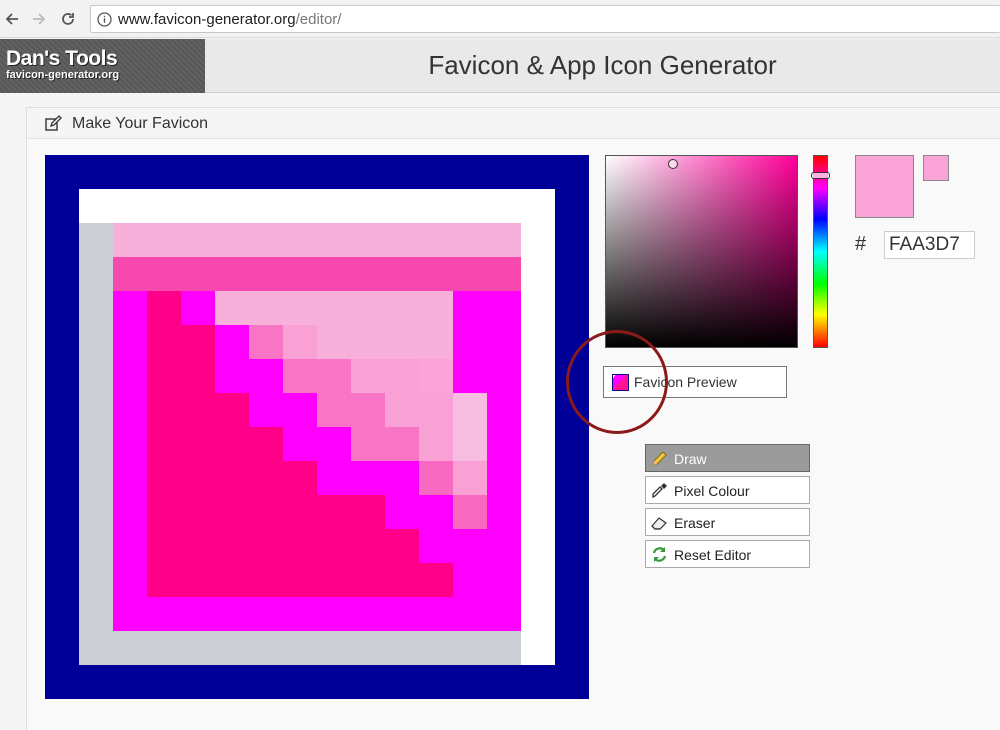  Describe the element at coordinates (727, 522) in the screenshot. I see `eraser-button: Eraser` at that location.